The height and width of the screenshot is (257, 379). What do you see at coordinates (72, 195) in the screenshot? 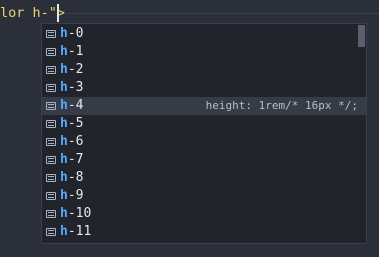
I see `suggestion-label: h-9` at bounding box center [72, 195].